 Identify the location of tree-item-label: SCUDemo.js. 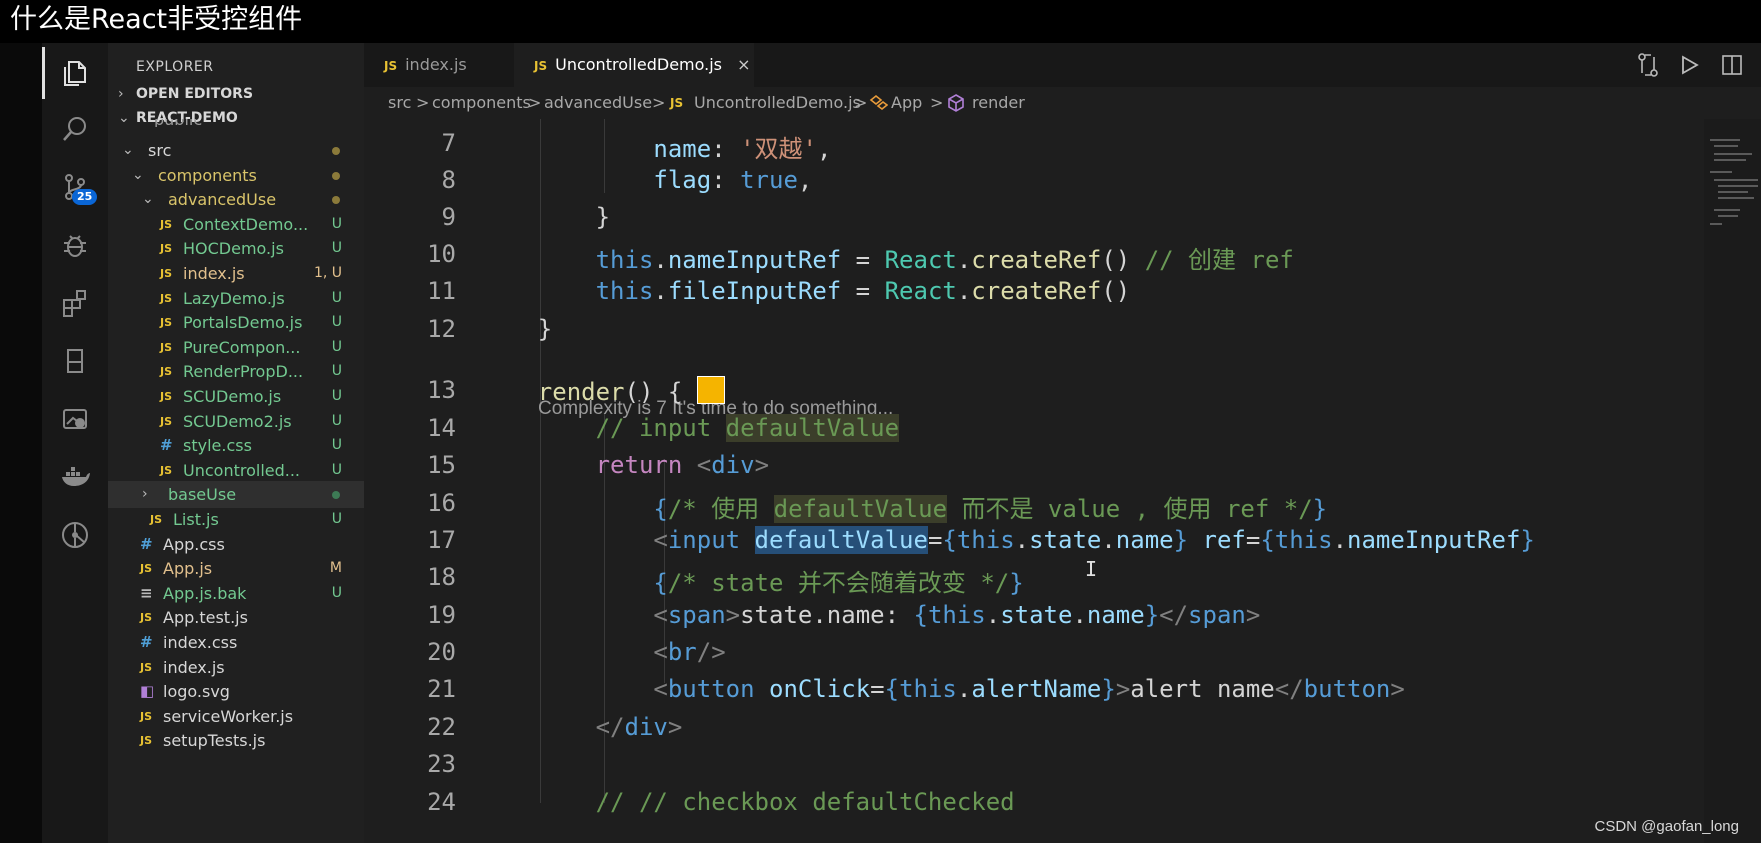
(232, 396).